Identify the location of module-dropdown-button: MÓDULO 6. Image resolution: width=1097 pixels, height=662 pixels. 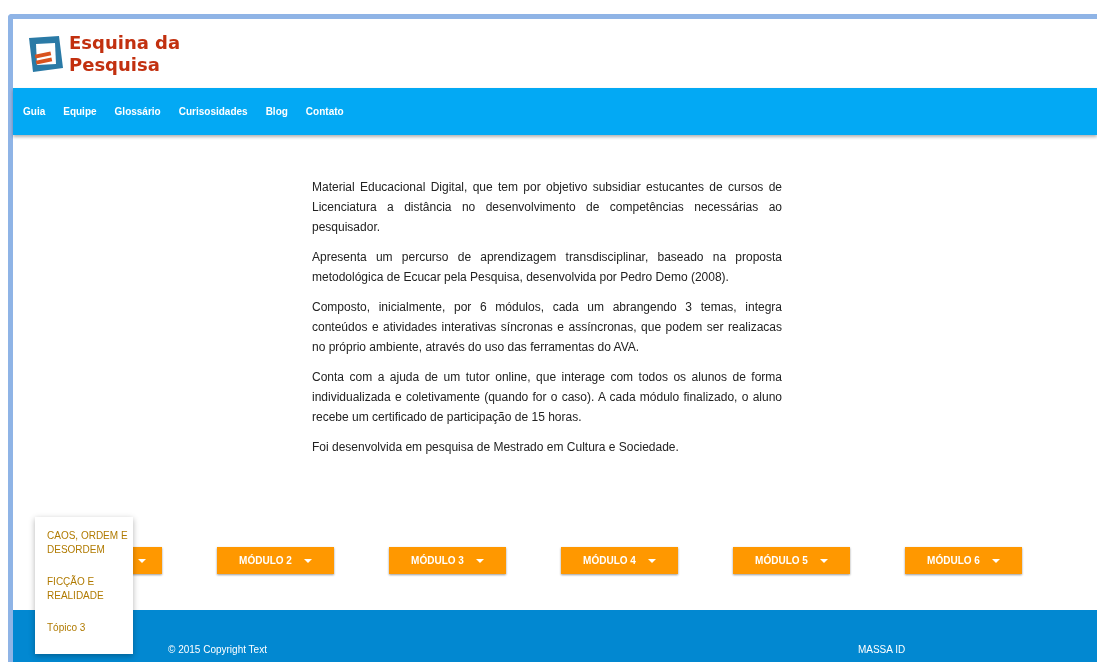
(963, 560).